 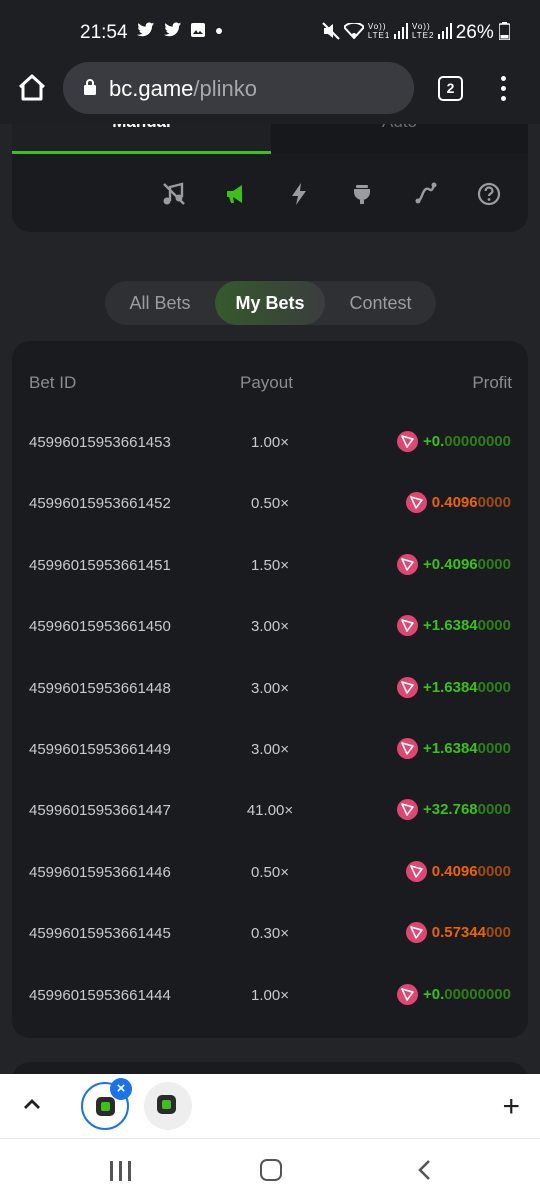 What do you see at coordinates (270, 995) in the screenshot?
I see `table-row: 45996015953661444 1.00× +0.00000000` at bounding box center [270, 995].